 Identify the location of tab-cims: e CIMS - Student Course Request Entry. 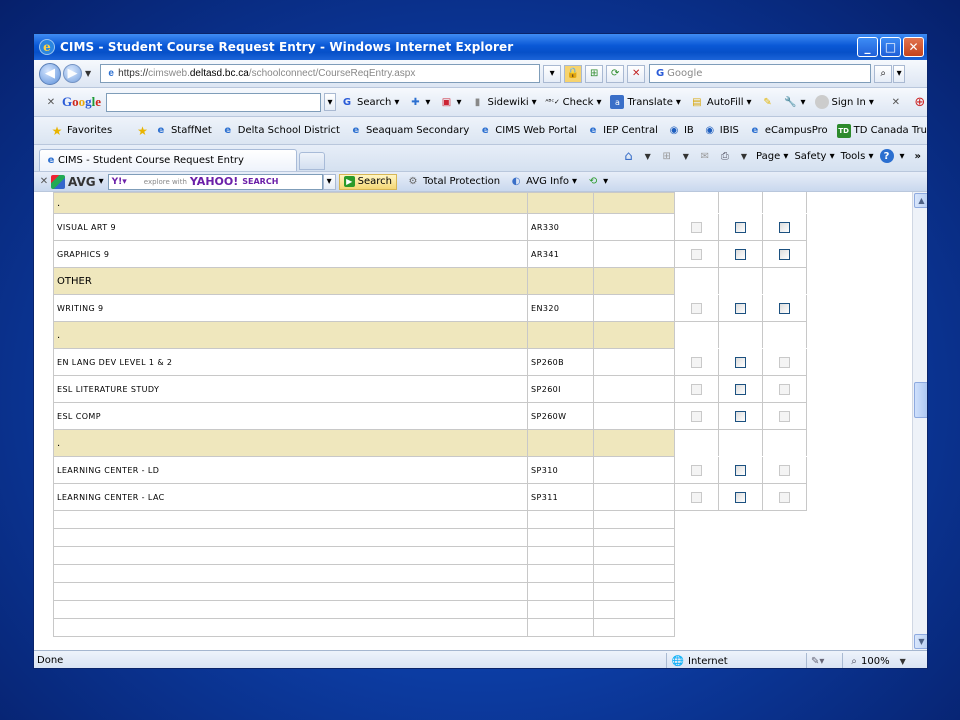
(168, 160).